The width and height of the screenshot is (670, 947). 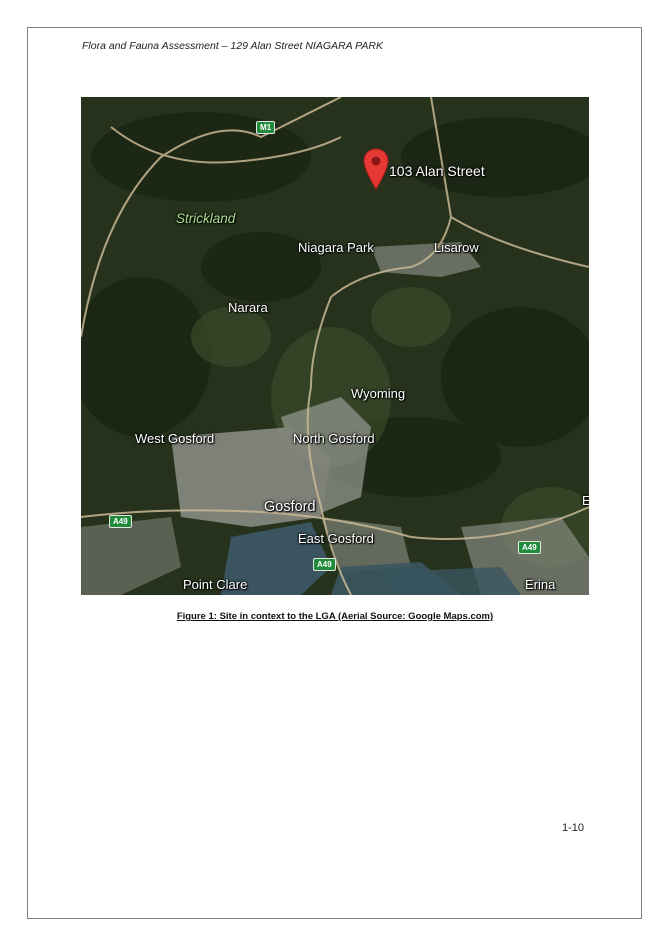 What do you see at coordinates (290, 507) in the screenshot?
I see `place-label-gosford: Gosford` at bounding box center [290, 507].